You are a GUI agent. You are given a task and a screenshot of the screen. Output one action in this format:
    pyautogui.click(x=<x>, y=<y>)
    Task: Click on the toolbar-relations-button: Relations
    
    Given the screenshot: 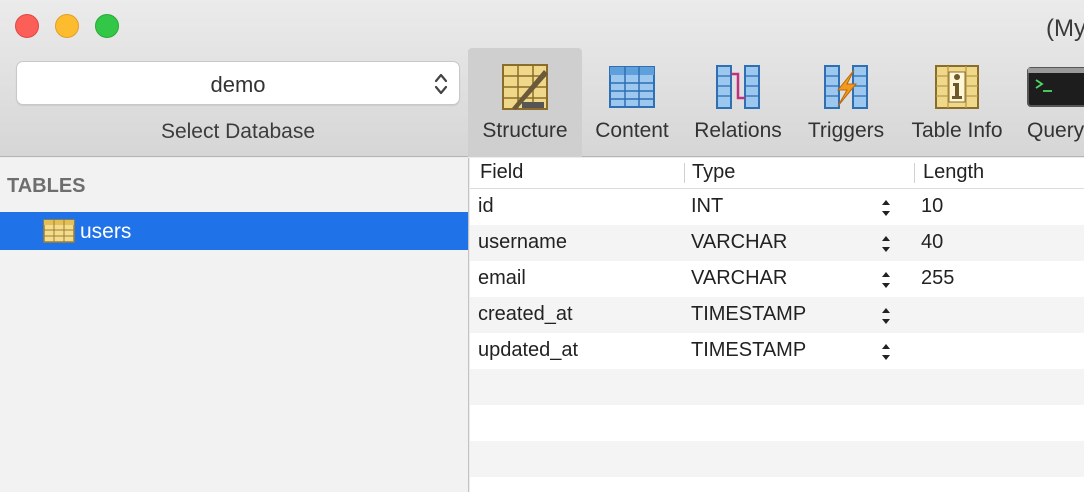 What is the action you would take?
    pyautogui.click(x=738, y=102)
    